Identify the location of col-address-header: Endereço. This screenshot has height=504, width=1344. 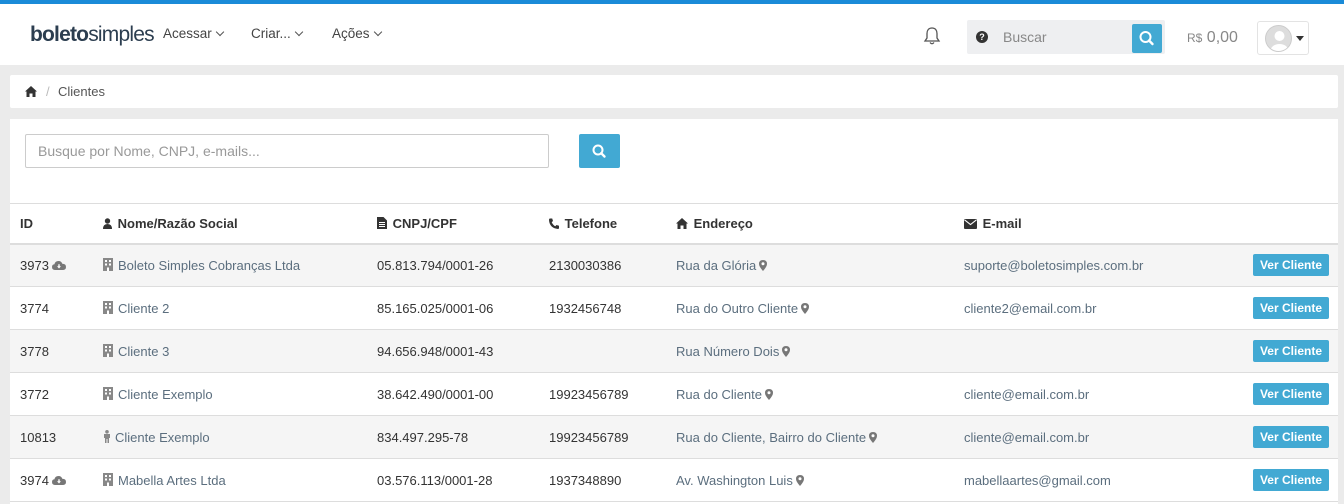
(810, 224).